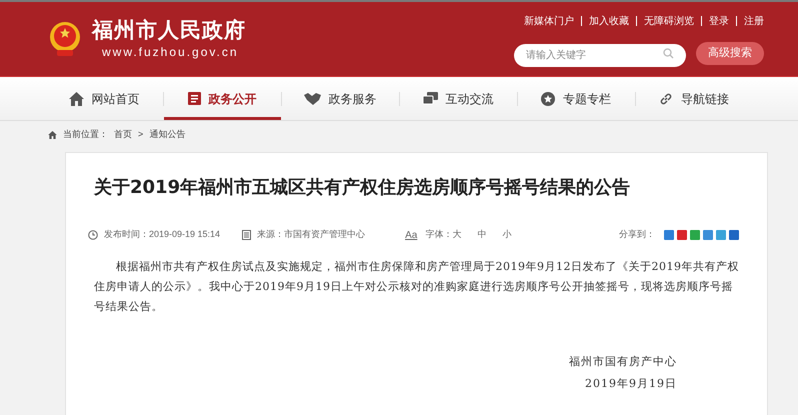 The width and height of the screenshot is (798, 415). I want to click on article-date: 2019年9月19日, so click(631, 384).